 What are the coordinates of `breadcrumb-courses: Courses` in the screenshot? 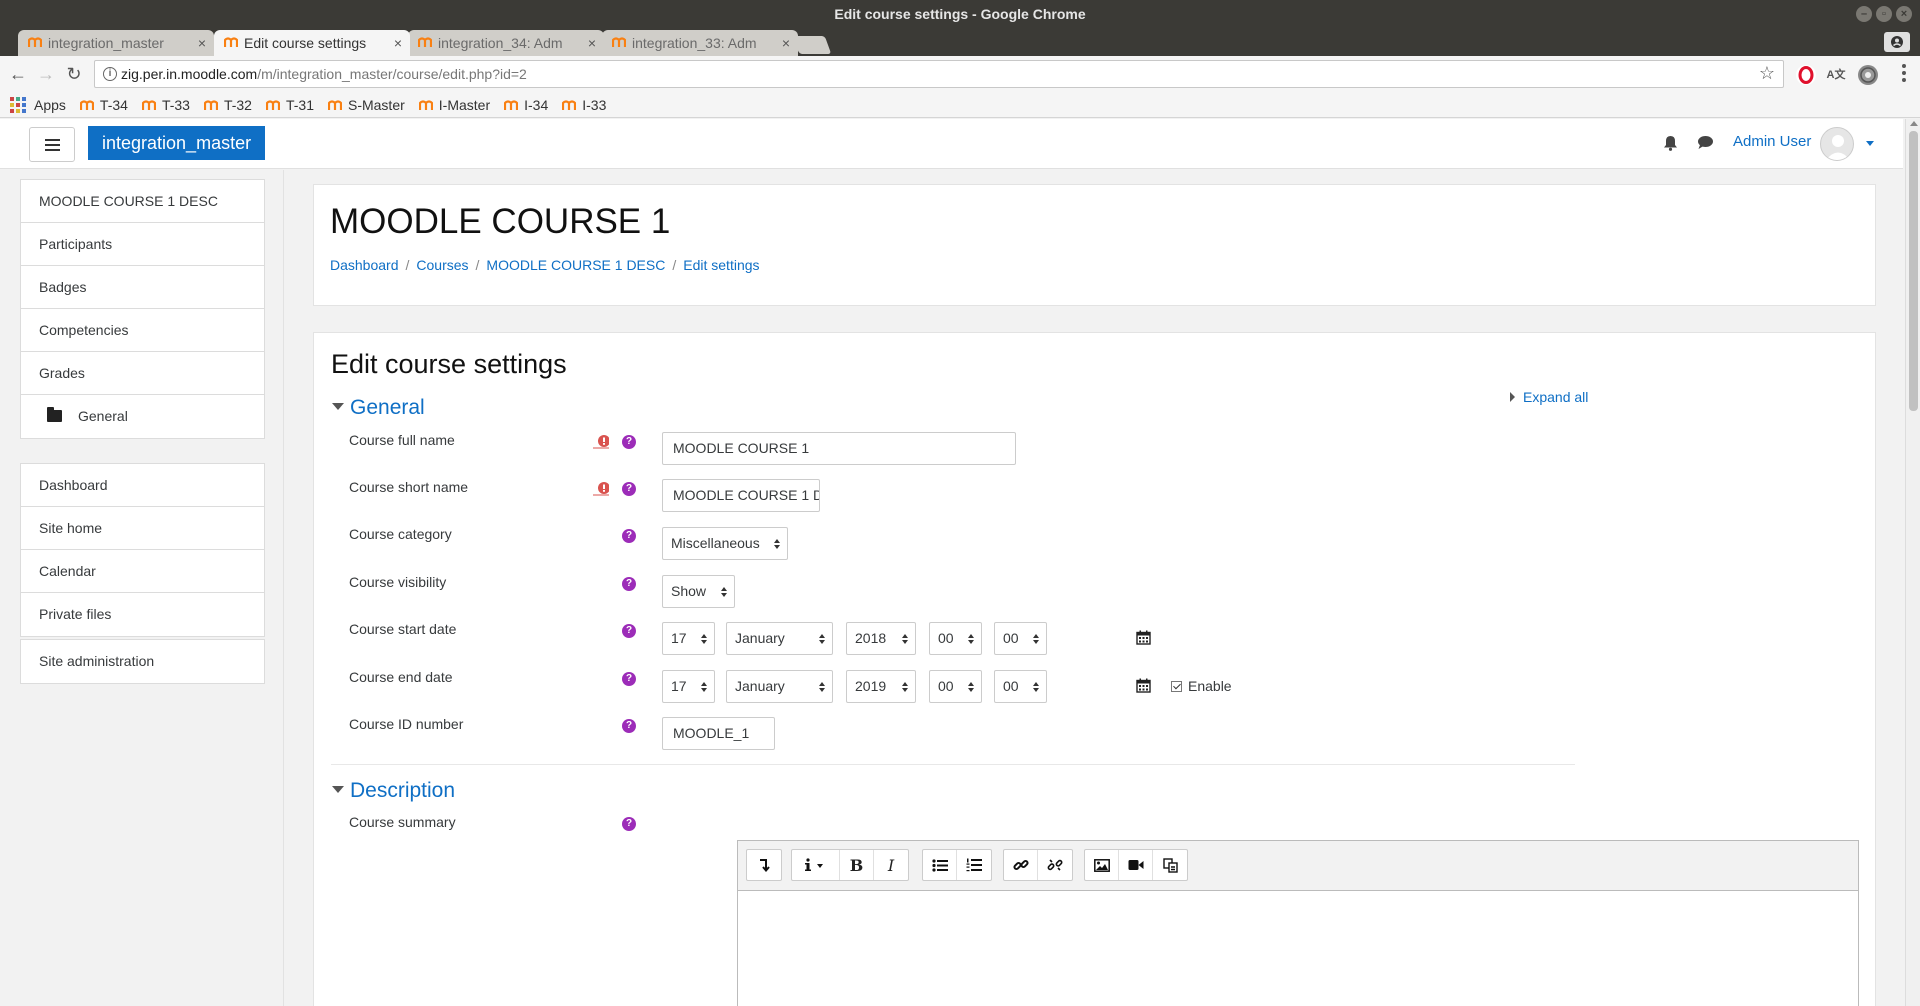 It's located at (442, 265).